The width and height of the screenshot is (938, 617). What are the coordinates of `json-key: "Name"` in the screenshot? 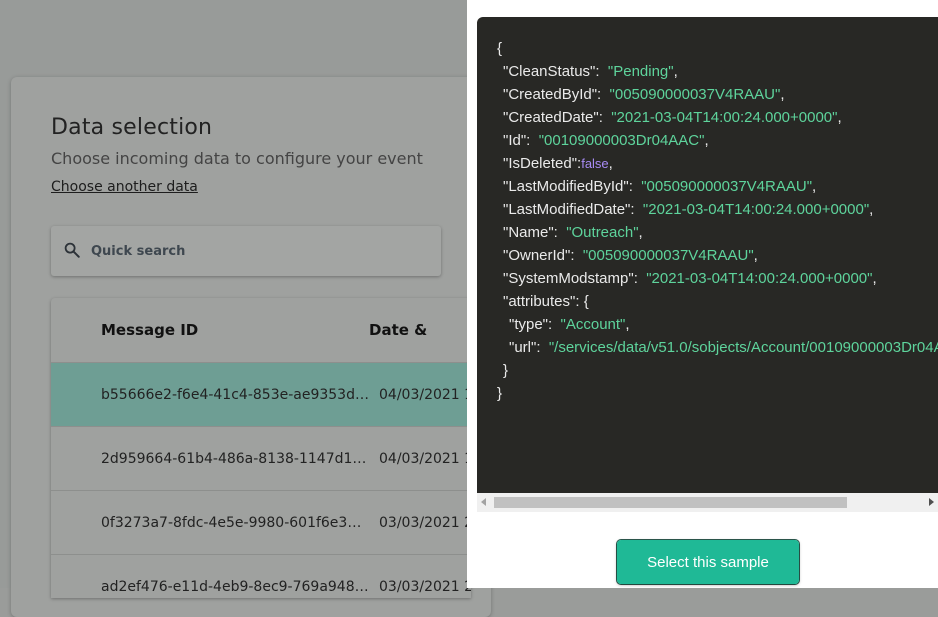 It's located at (528, 232).